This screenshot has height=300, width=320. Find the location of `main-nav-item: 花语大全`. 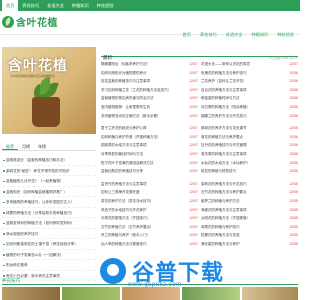

main-nav-item: 花语大全 is located at coordinates (234, 35).